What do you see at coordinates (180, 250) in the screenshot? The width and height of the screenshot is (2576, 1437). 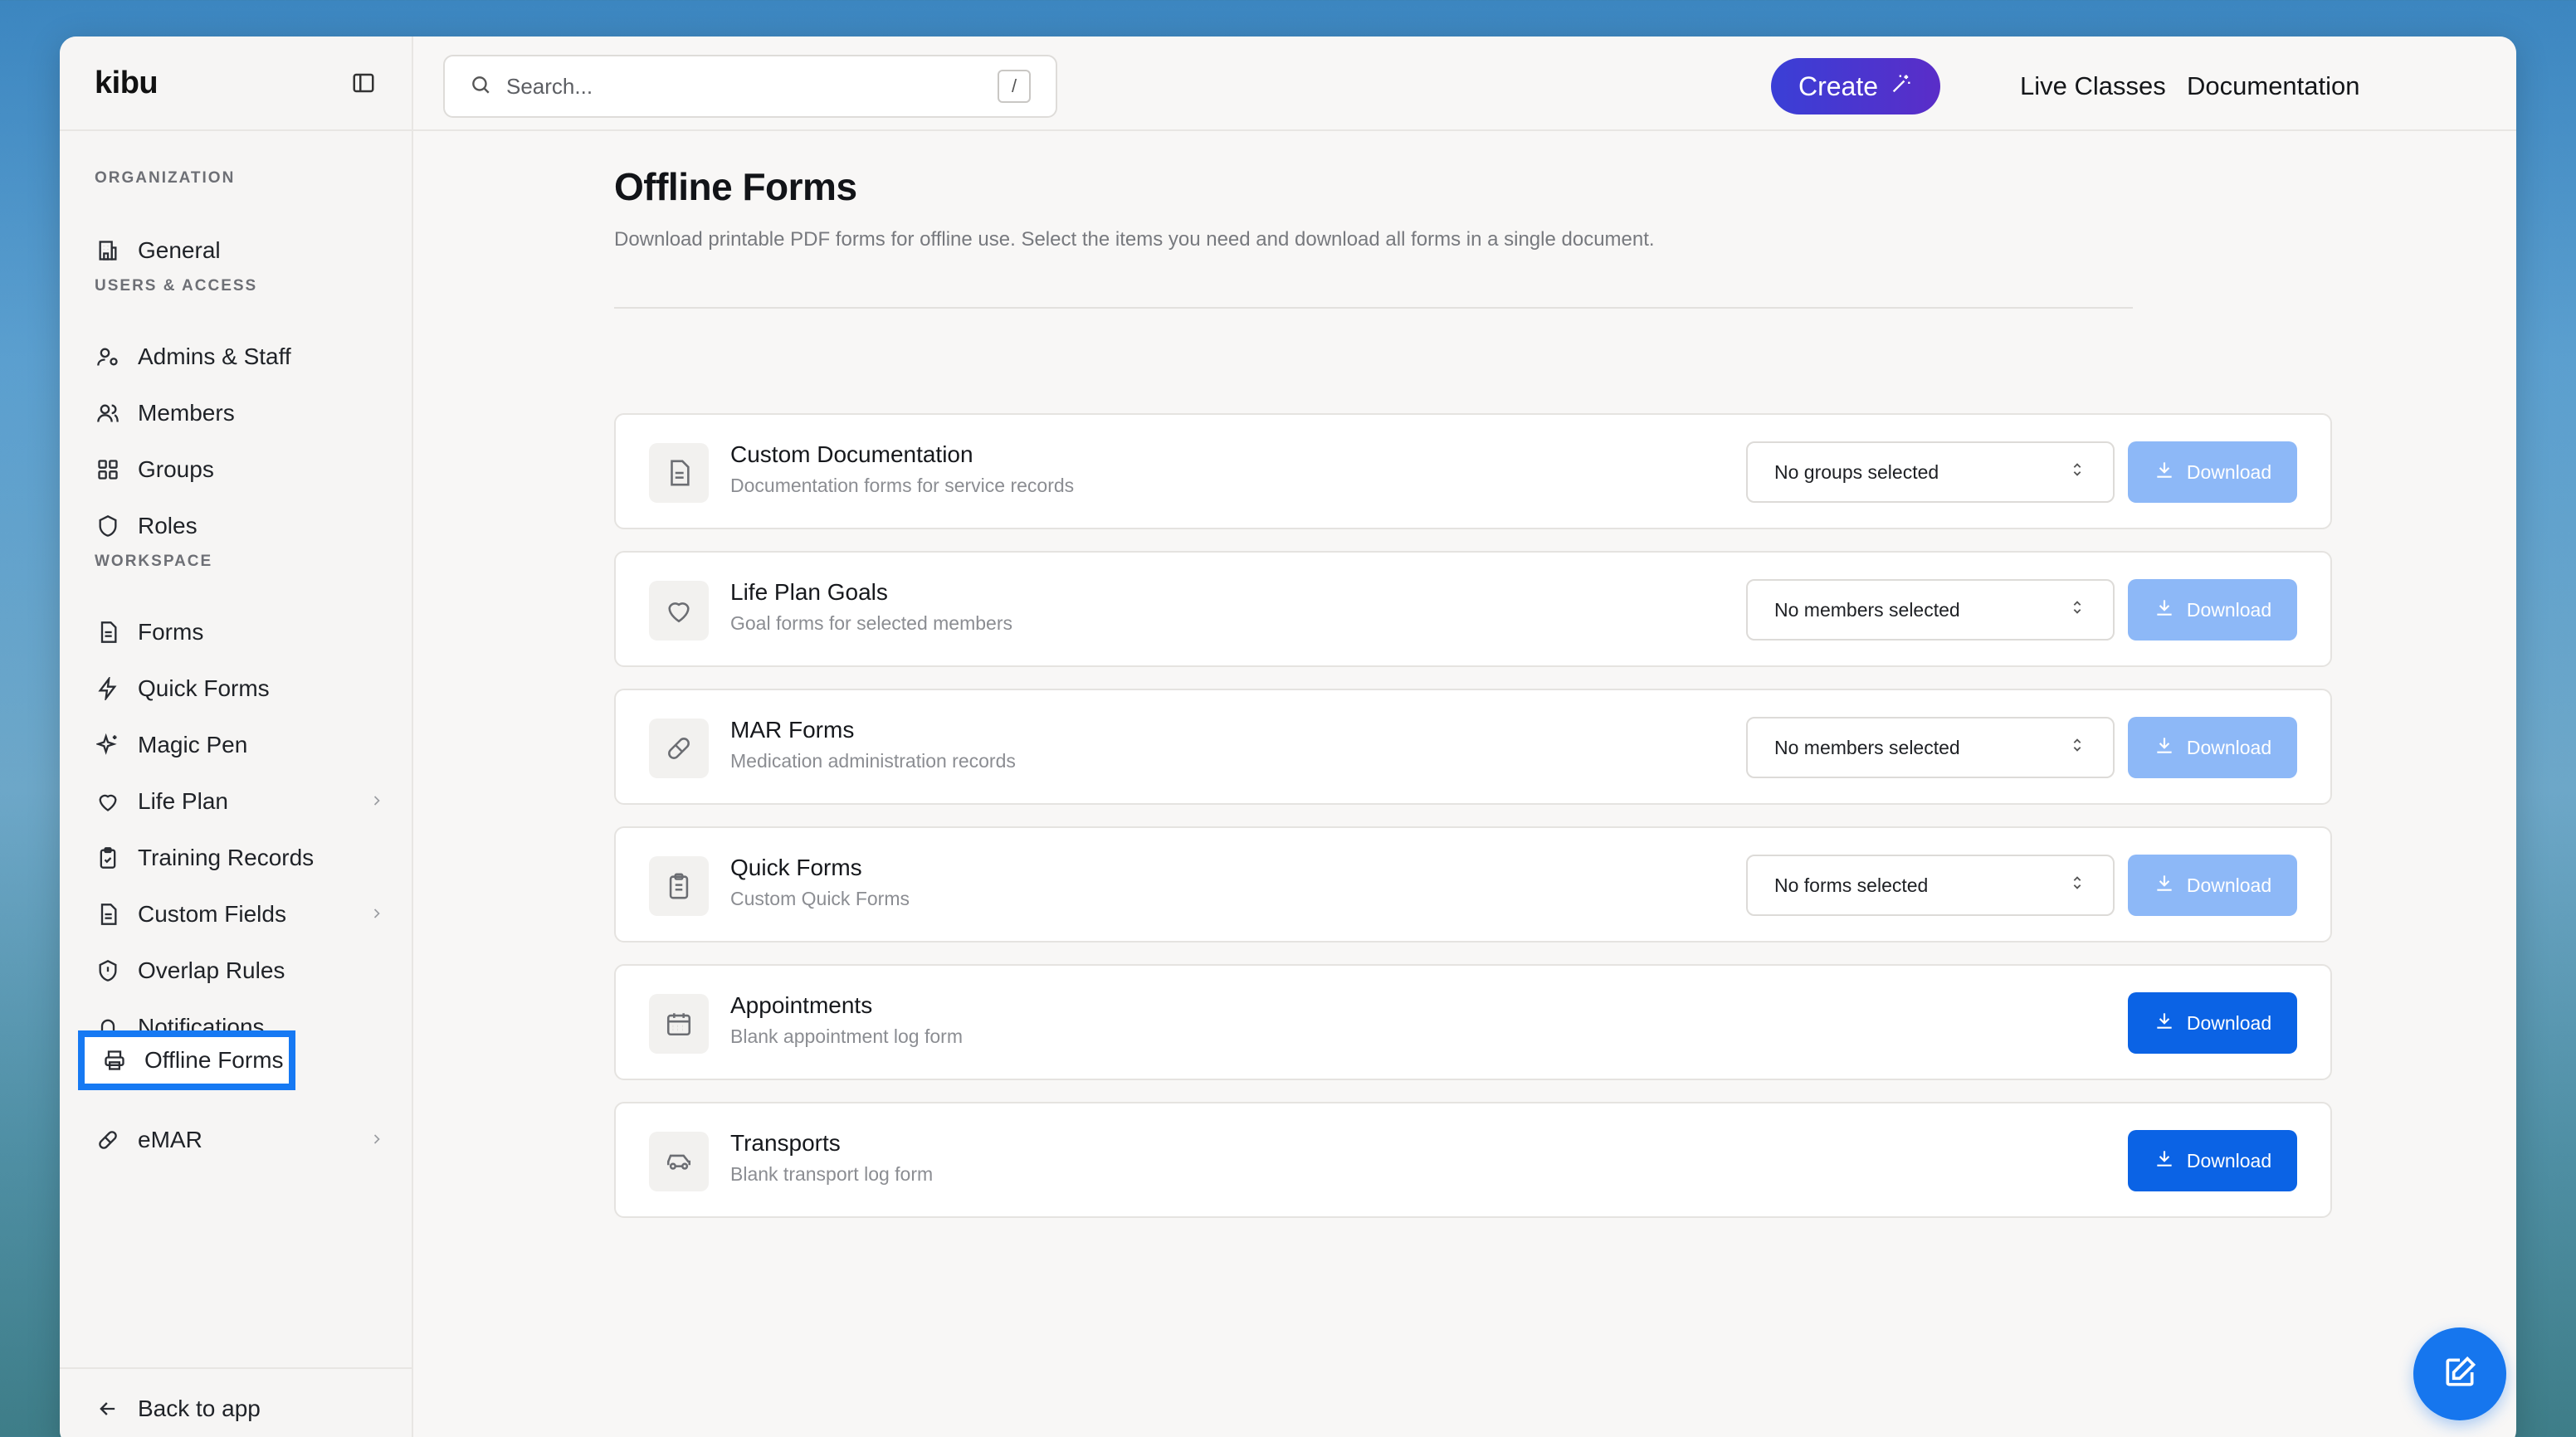 I see `sidebar-item-label: General` at bounding box center [180, 250].